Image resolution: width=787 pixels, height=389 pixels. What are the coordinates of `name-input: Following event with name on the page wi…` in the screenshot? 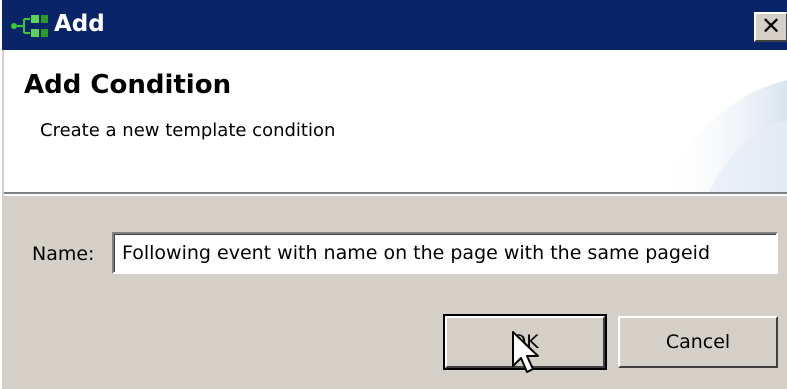 It's located at (445, 253).